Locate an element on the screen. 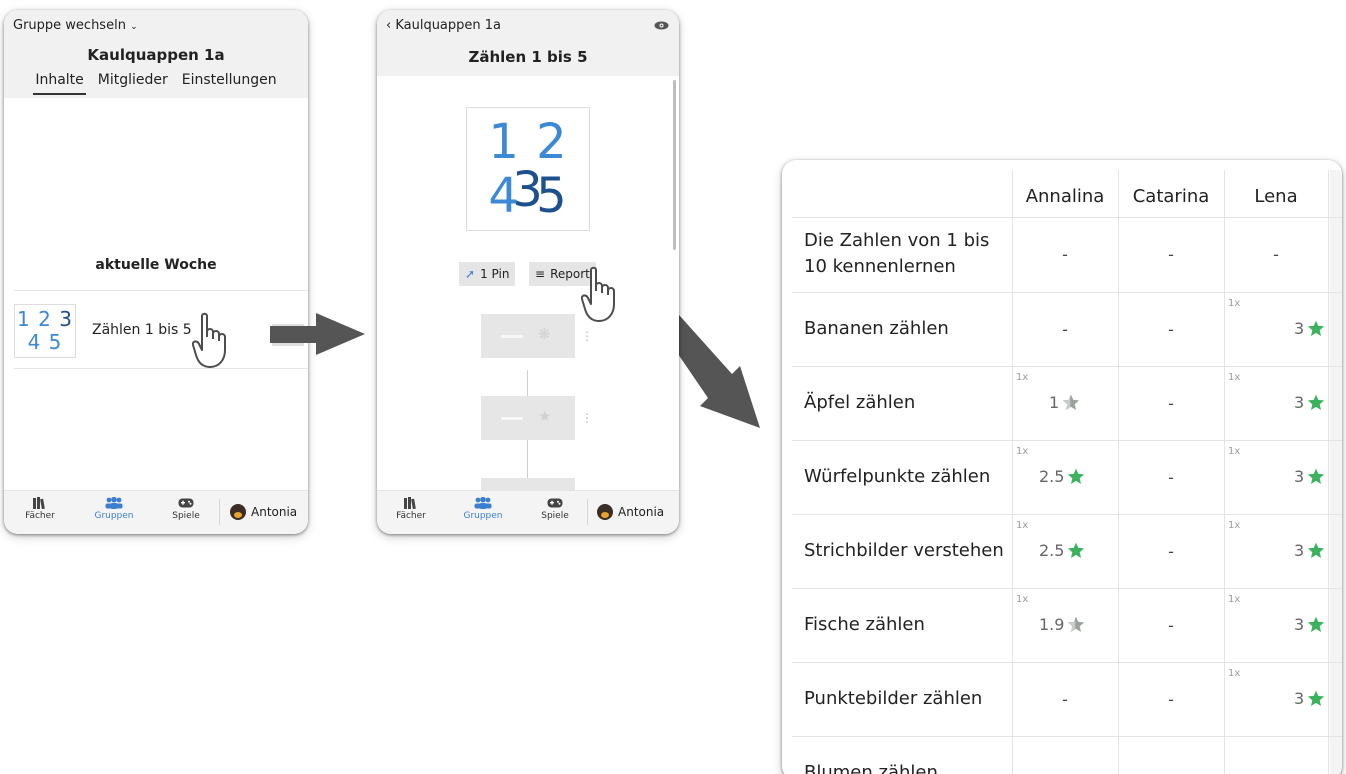 This screenshot has width=1346, height=774. eye-icon is located at coordinates (661, 25).